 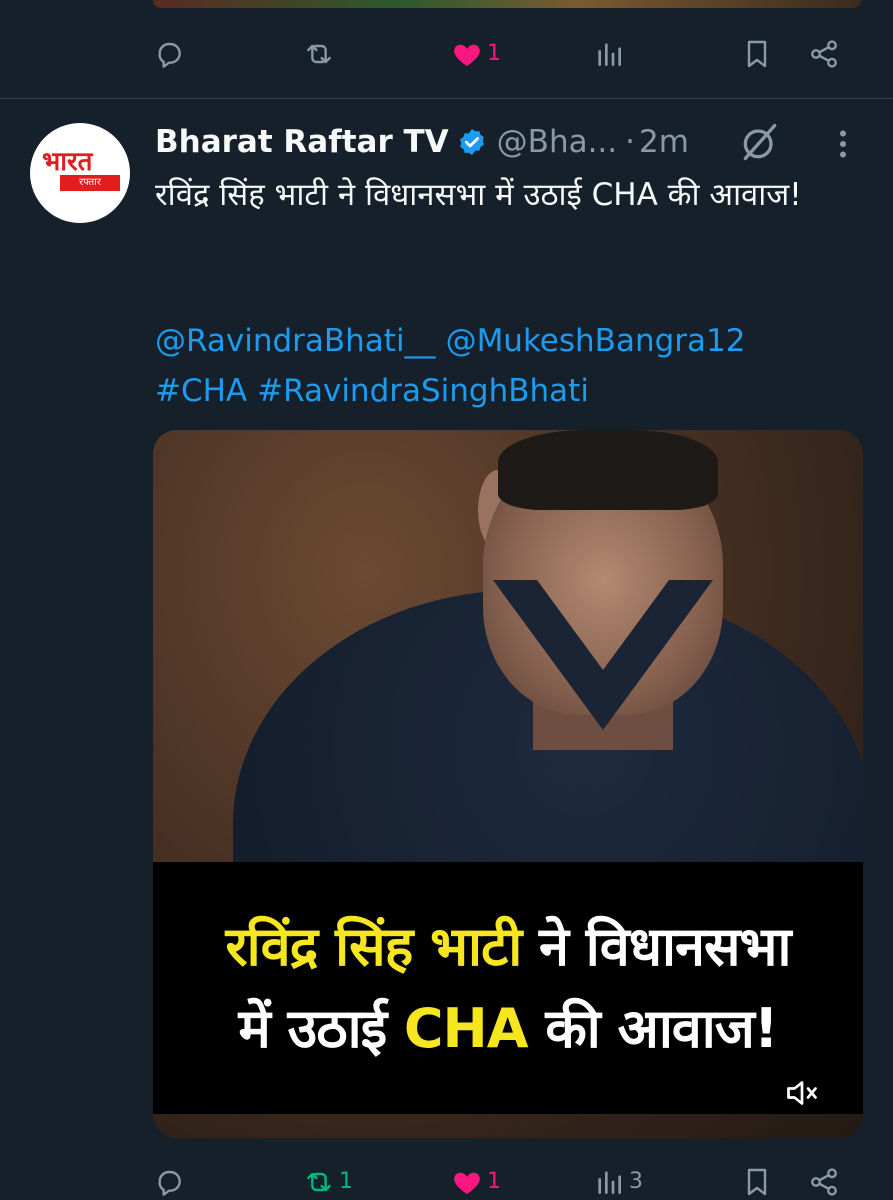 What do you see at coordinates (90, 183) in the screenshot?
I see `avatar-logo-subtext: रफ्तार` at bounding box center [90, 183].